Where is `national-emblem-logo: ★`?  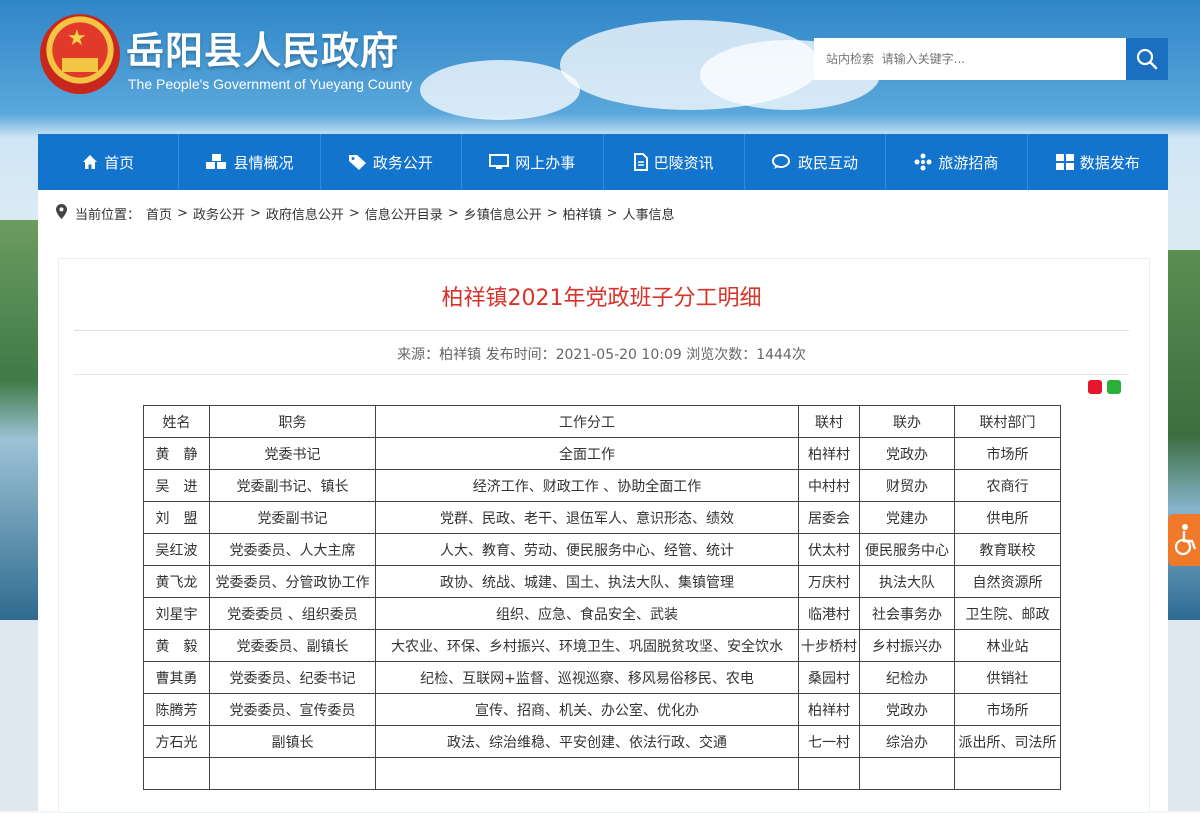 national-emblem-logo: ★ is located at coordinates (80, 54).